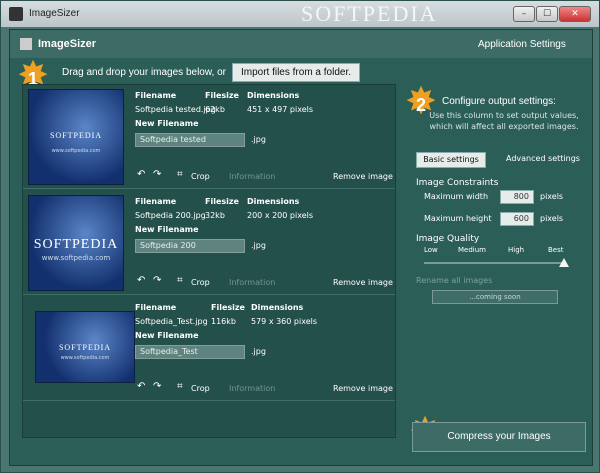  Describe the element at coordinates (552, 196) in the screenshot. I see `max-width-unit: pixels` at that location.